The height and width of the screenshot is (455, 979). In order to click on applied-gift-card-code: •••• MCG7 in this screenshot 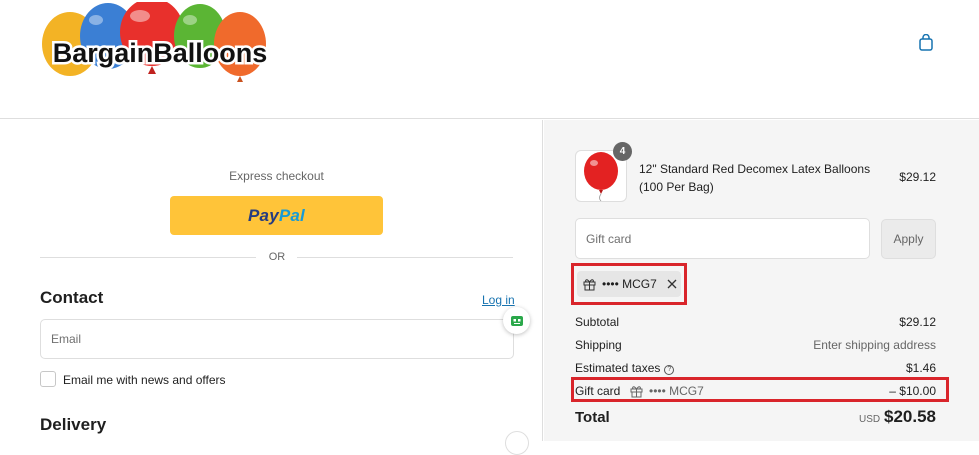, I will do `click(629, 284)`.